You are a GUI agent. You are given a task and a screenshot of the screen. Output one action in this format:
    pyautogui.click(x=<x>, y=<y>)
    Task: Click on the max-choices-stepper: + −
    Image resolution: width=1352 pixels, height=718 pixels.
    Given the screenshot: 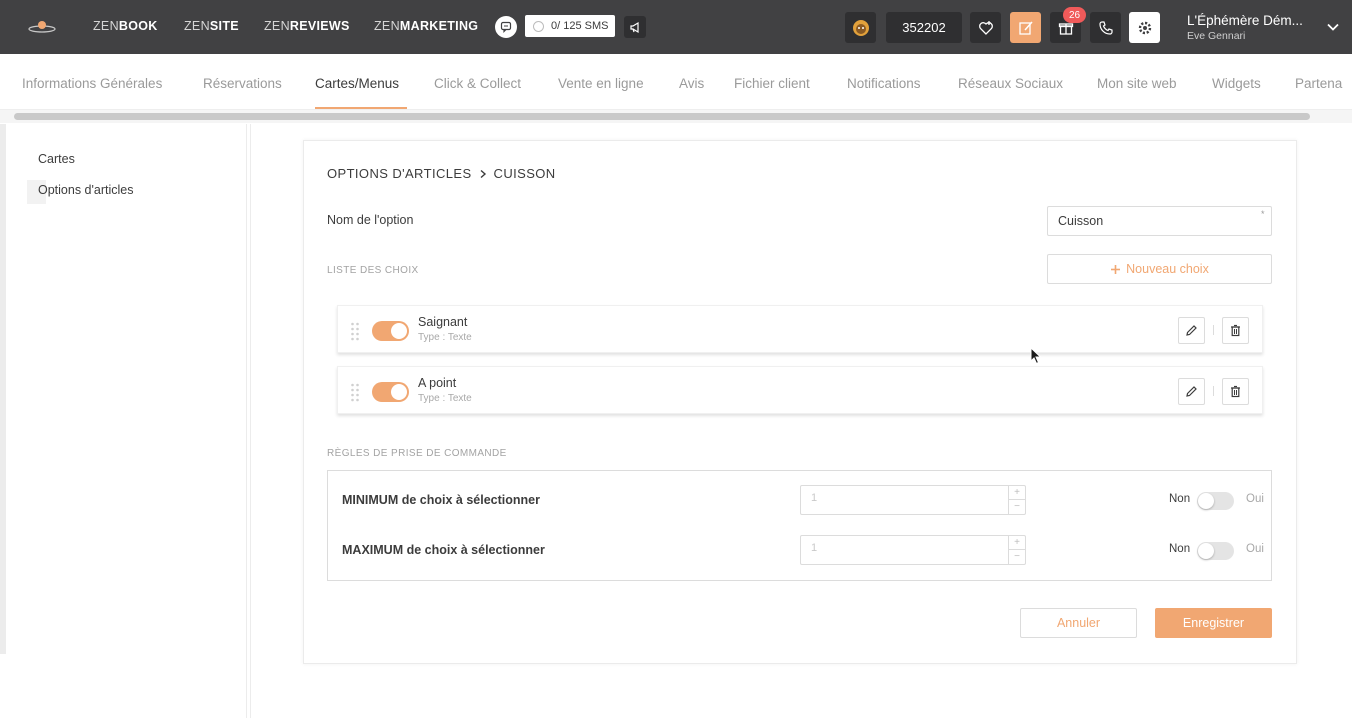 What is the action you would take?
    pyautogui.click(x=1016, y=550)
    